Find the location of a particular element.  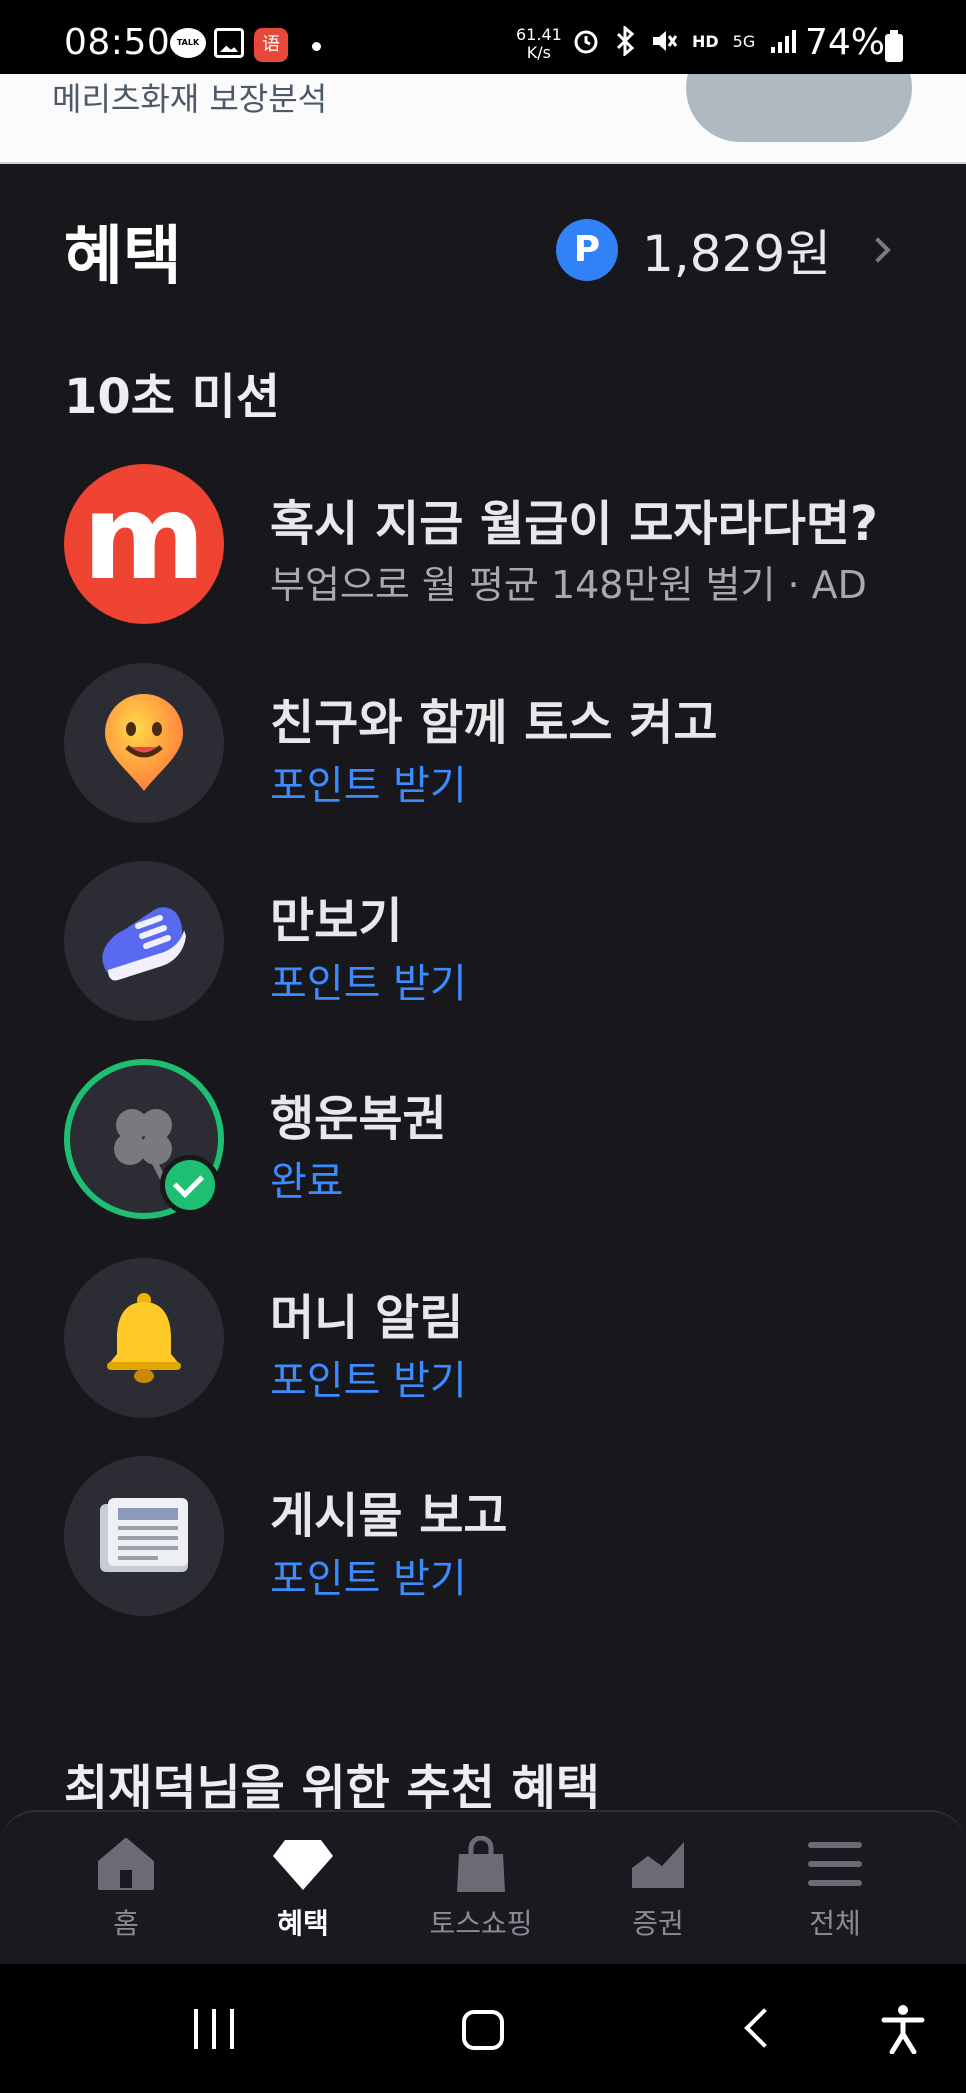

battery-icon is located at coordinates (894, 46).